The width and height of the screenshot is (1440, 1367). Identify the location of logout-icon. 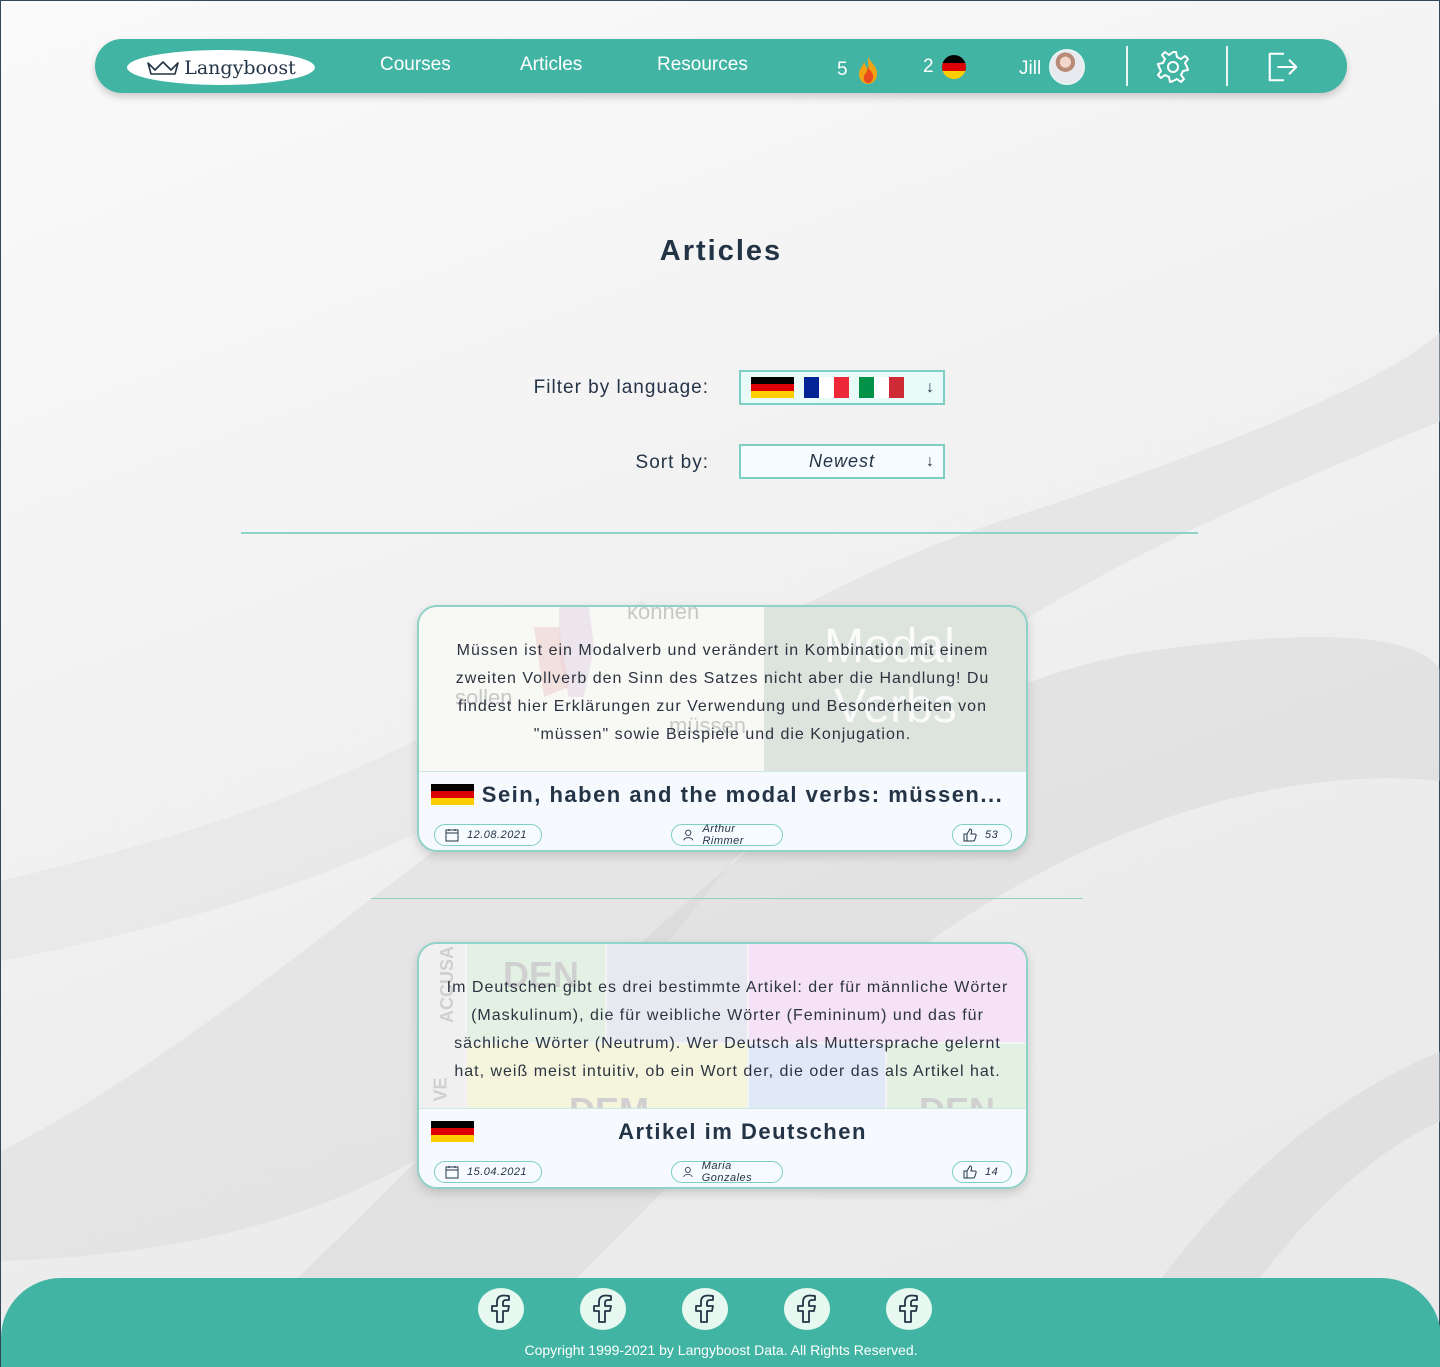
(1283, 67).